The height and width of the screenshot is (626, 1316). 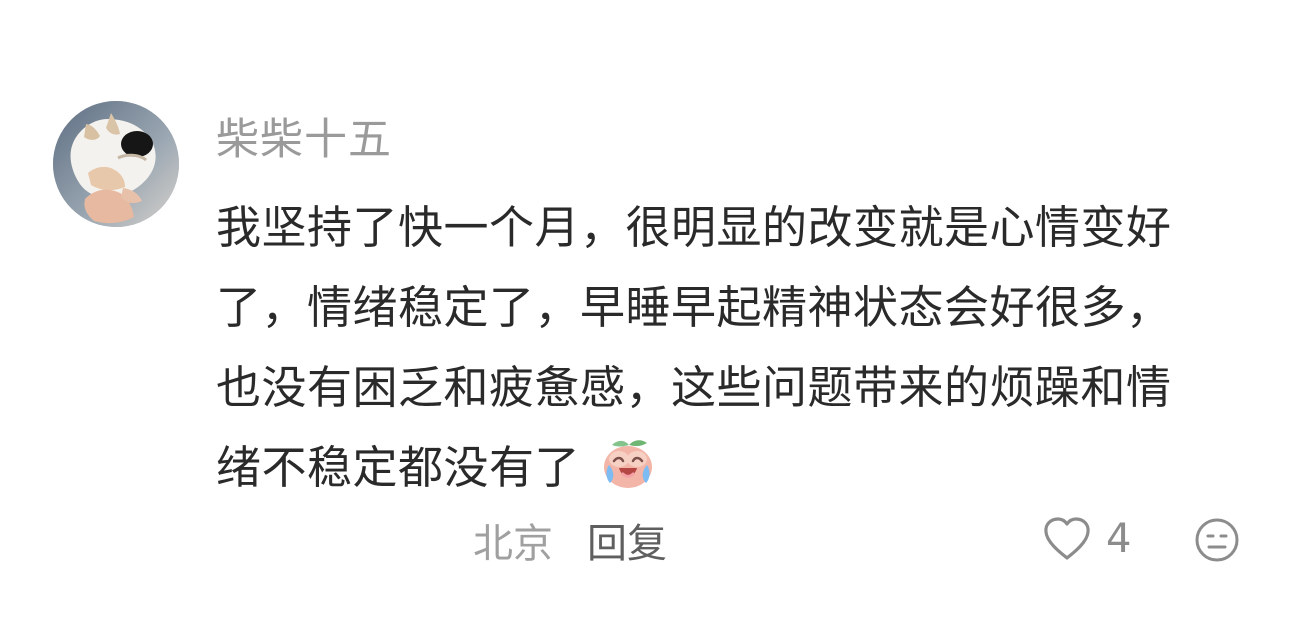 I want to click on like-count: 4, so click(x=1119, y=539).